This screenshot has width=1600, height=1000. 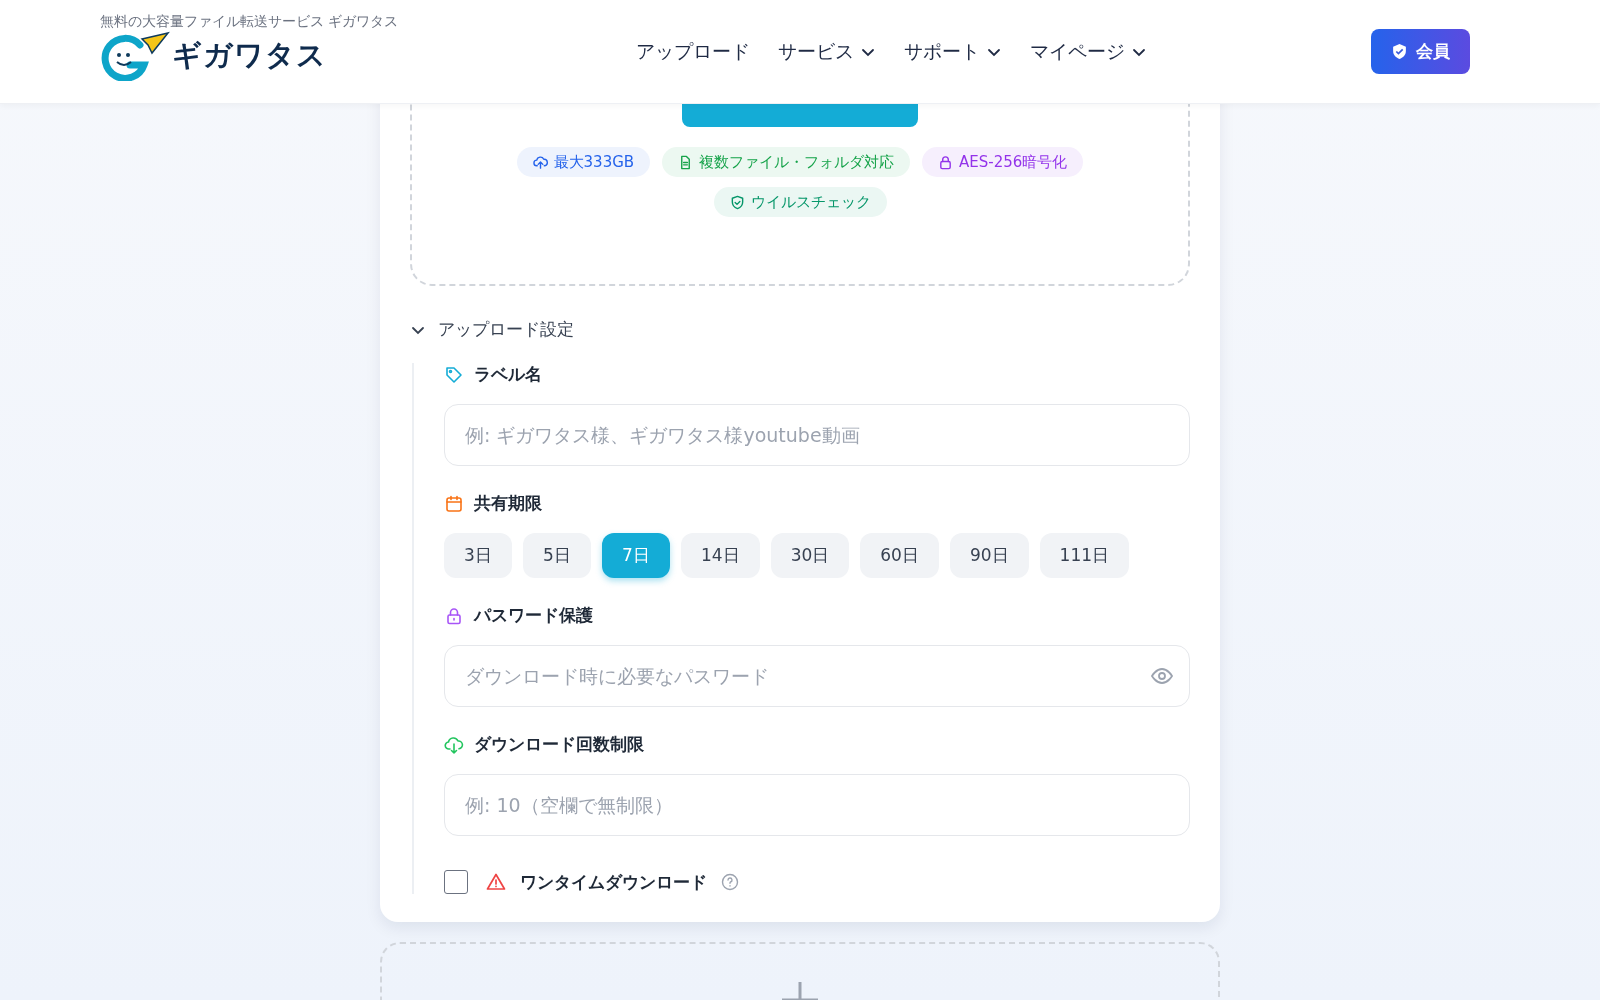 I want to click on member-button: 会員, so click(x=1420, y=51).